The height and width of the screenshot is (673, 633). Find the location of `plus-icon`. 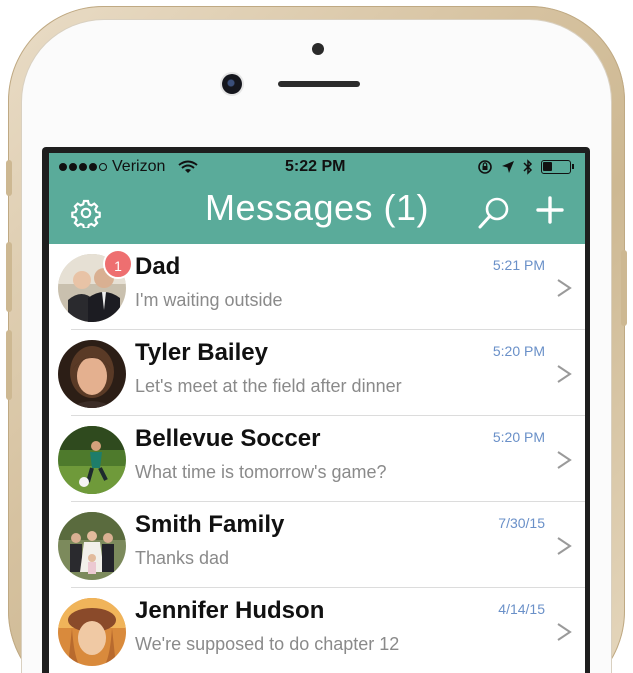

plus-icon is located at coordinates (550, 210).